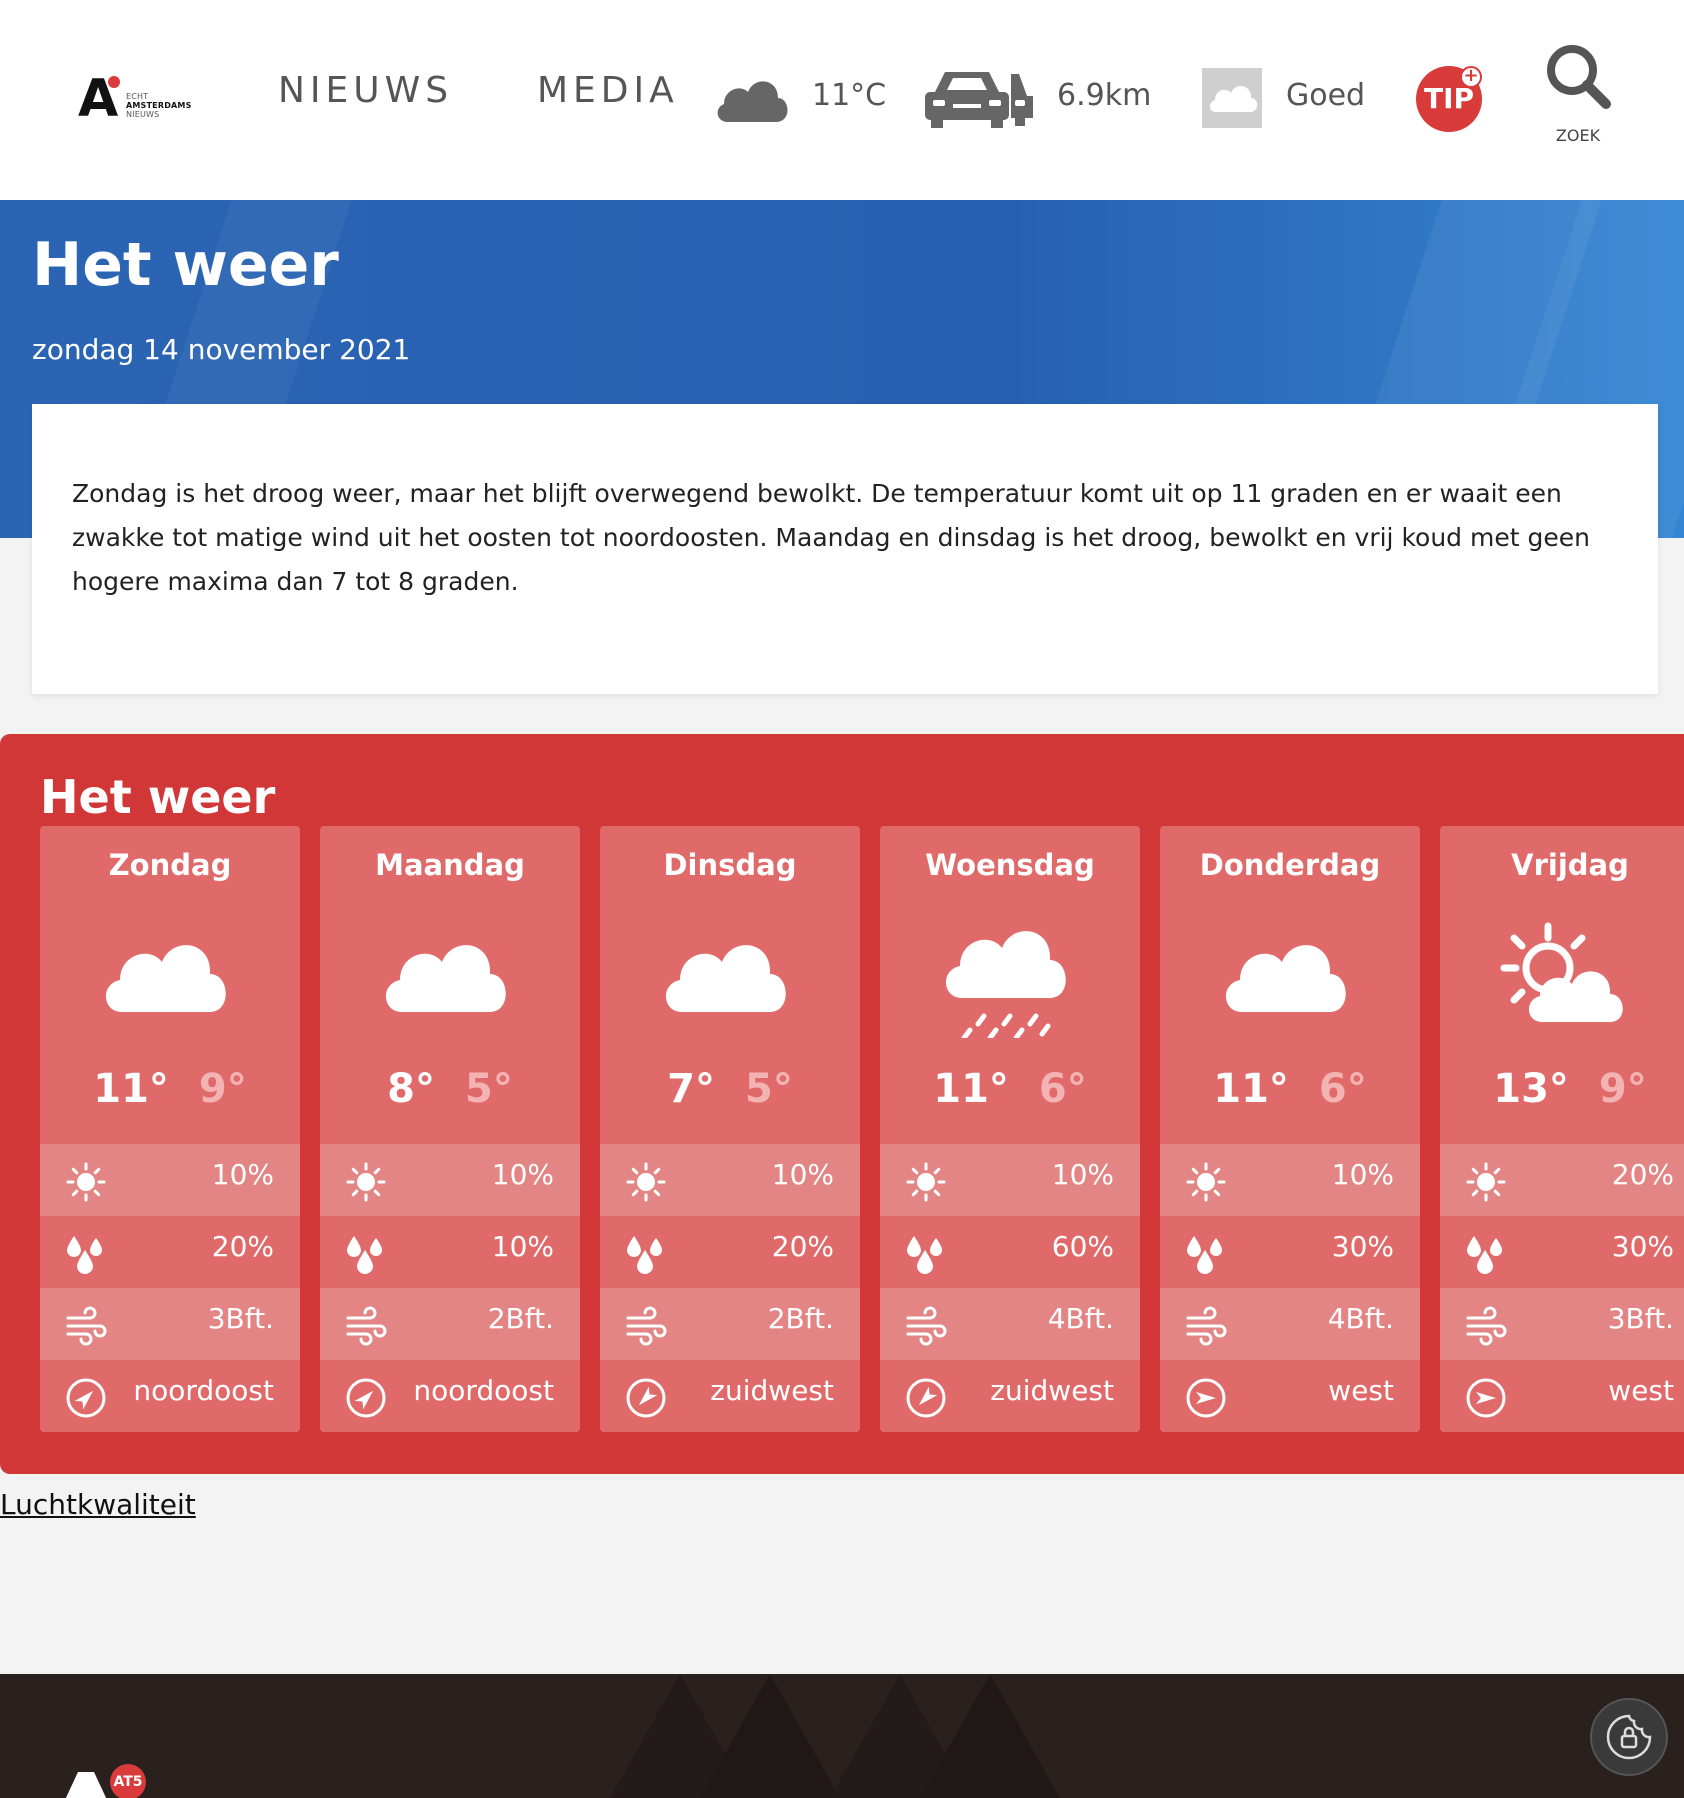 The width and height of the screenshot is (1684, 1798). Describe the element at coordinates (1325, 95) in the screenshot. I see `header-air-quality-value: Goed` at that location.